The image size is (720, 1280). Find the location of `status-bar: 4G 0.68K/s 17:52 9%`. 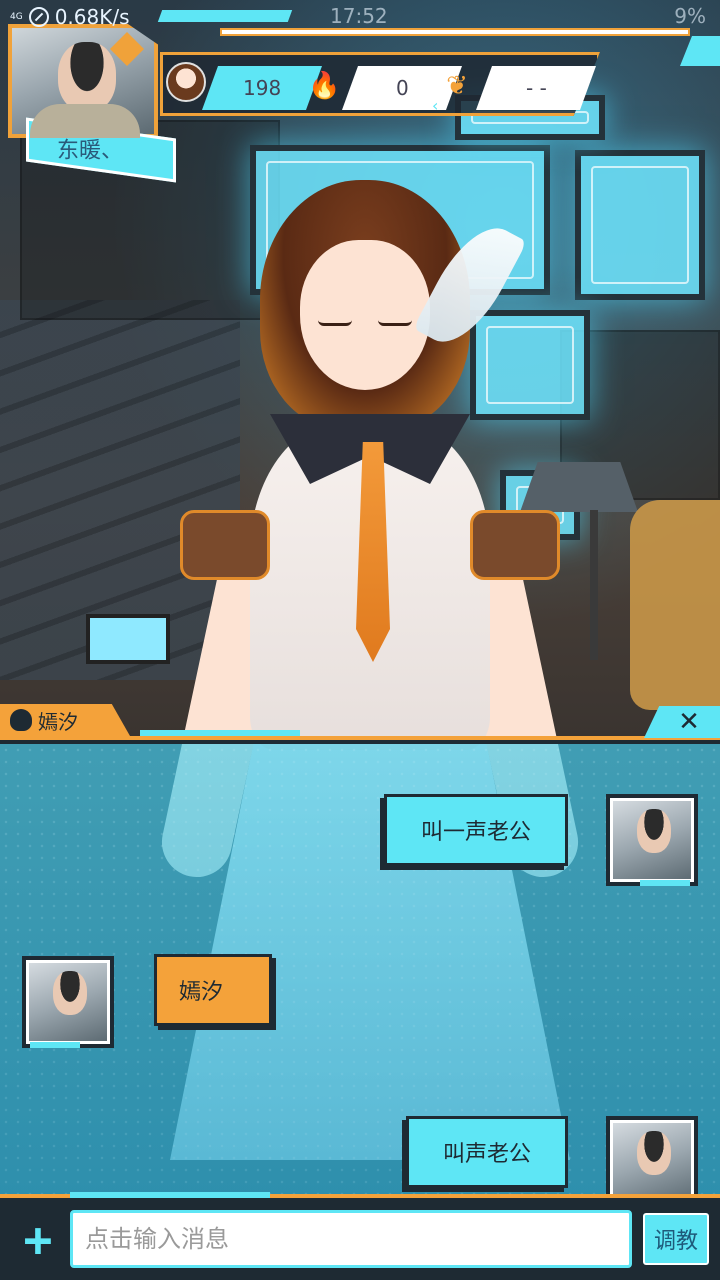

status-bar: 4G 0.68K/s 17:52 9% is located at coordinates (360, 17).